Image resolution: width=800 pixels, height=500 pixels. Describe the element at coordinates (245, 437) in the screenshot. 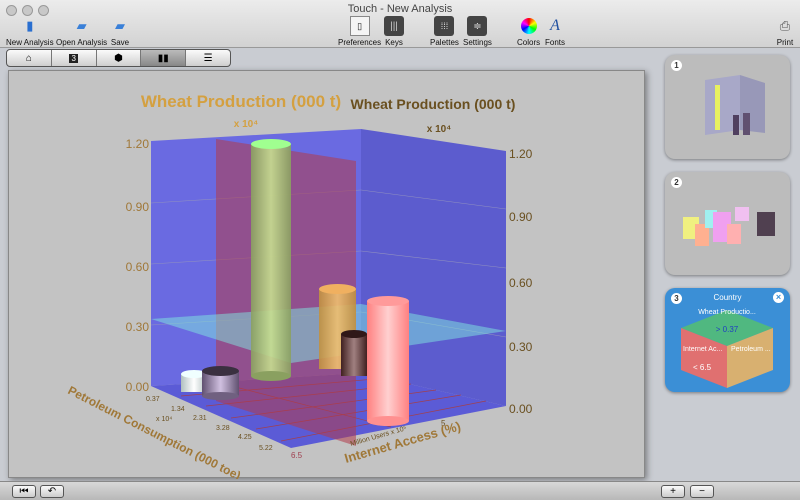

I see `x-tick: 4.25` at that location.